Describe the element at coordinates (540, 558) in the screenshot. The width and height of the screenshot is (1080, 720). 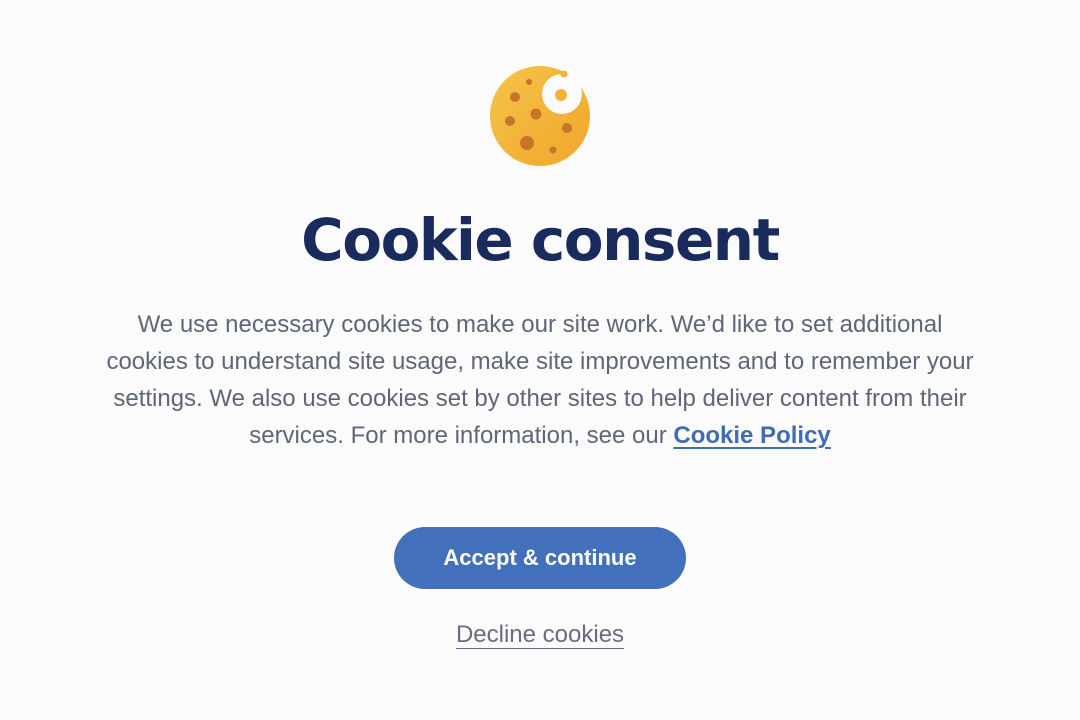
I see `accept-continue-button: Accept & continue` at that location.